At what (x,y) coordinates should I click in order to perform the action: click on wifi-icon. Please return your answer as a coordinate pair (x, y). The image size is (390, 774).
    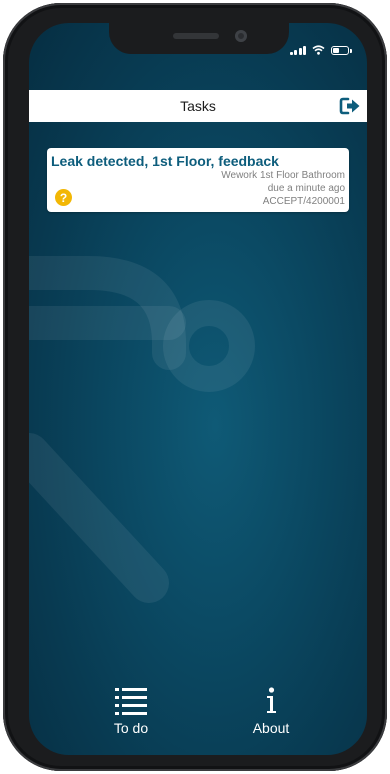
    Looking at the image, I should click on (318, 50).